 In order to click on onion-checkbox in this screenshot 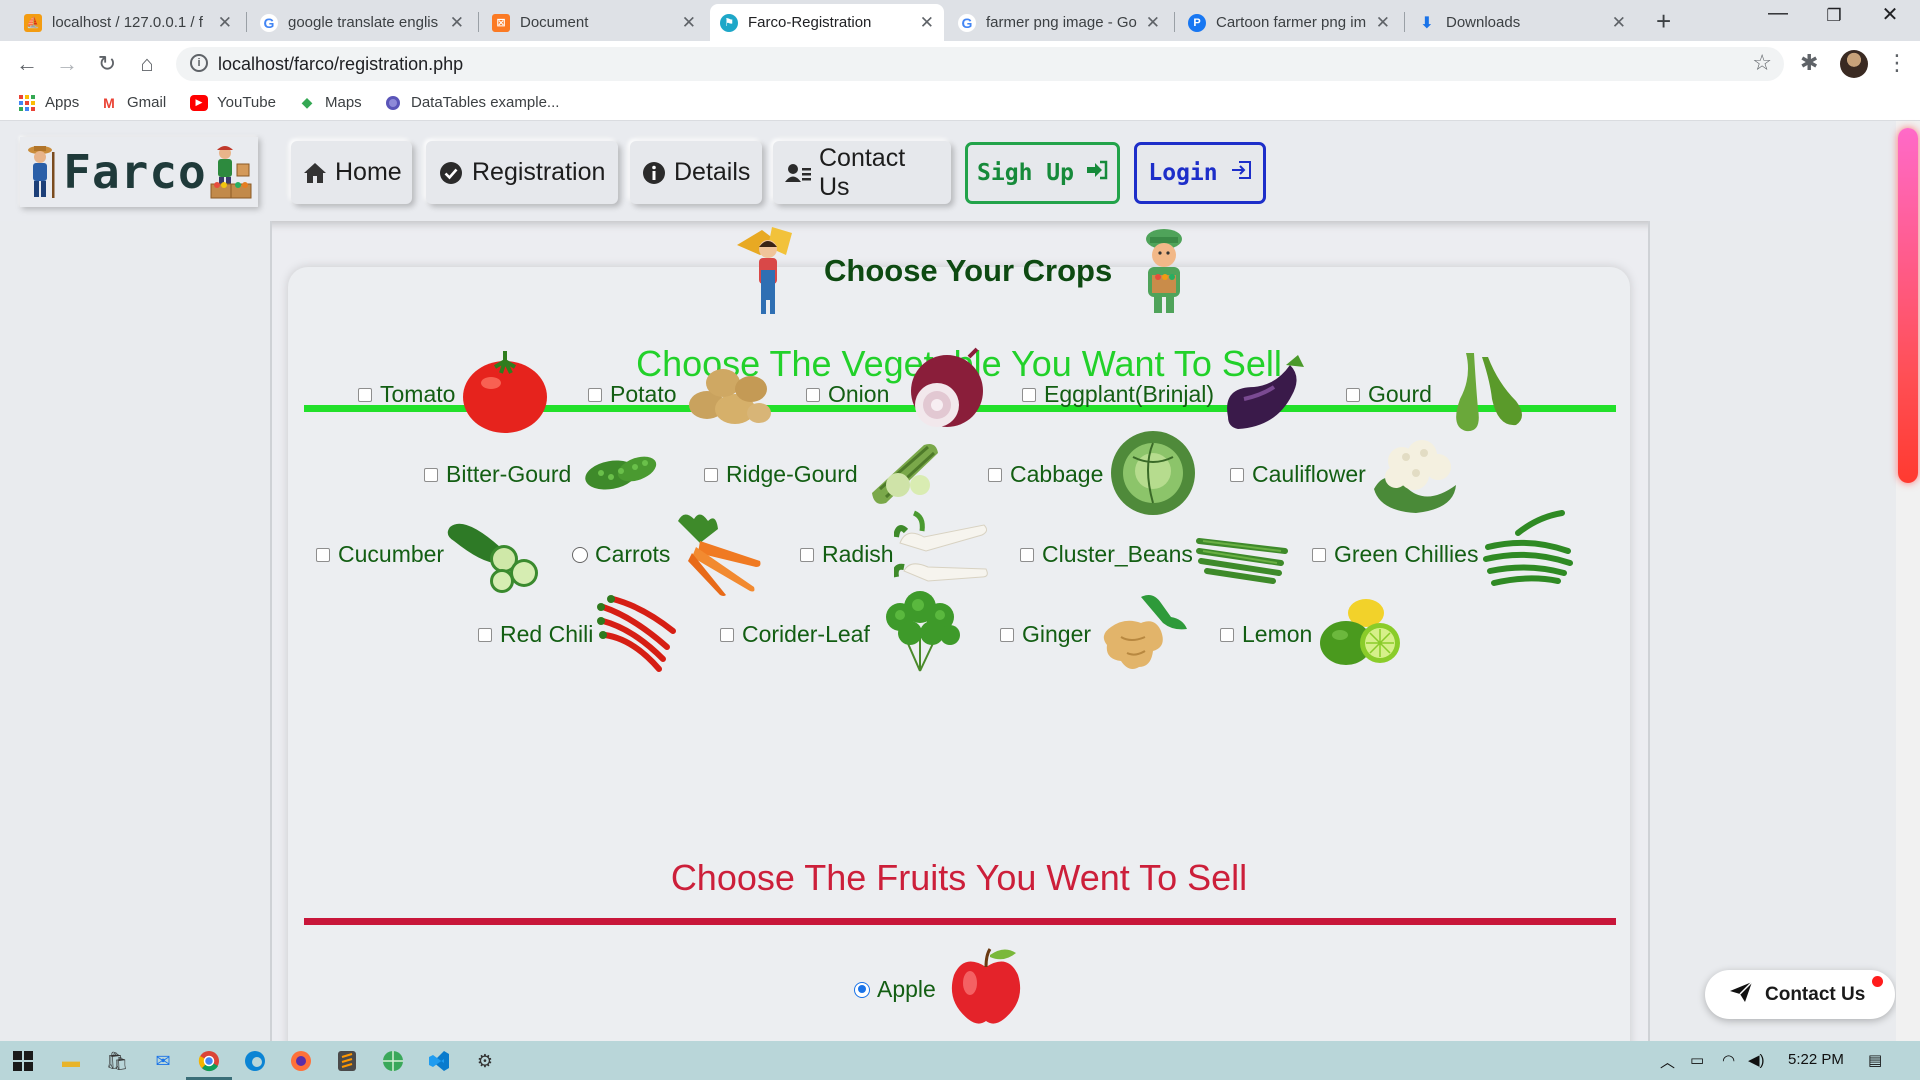, I will do `click(813, 394)`.